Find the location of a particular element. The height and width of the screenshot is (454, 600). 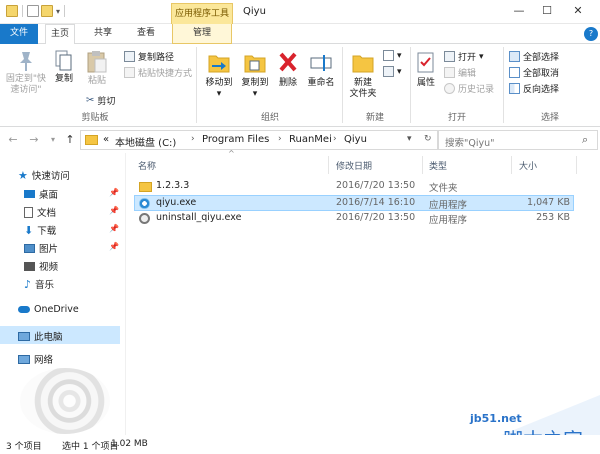

new-folder-label: 新建 文件夹 is located at coordinates (363, 88).